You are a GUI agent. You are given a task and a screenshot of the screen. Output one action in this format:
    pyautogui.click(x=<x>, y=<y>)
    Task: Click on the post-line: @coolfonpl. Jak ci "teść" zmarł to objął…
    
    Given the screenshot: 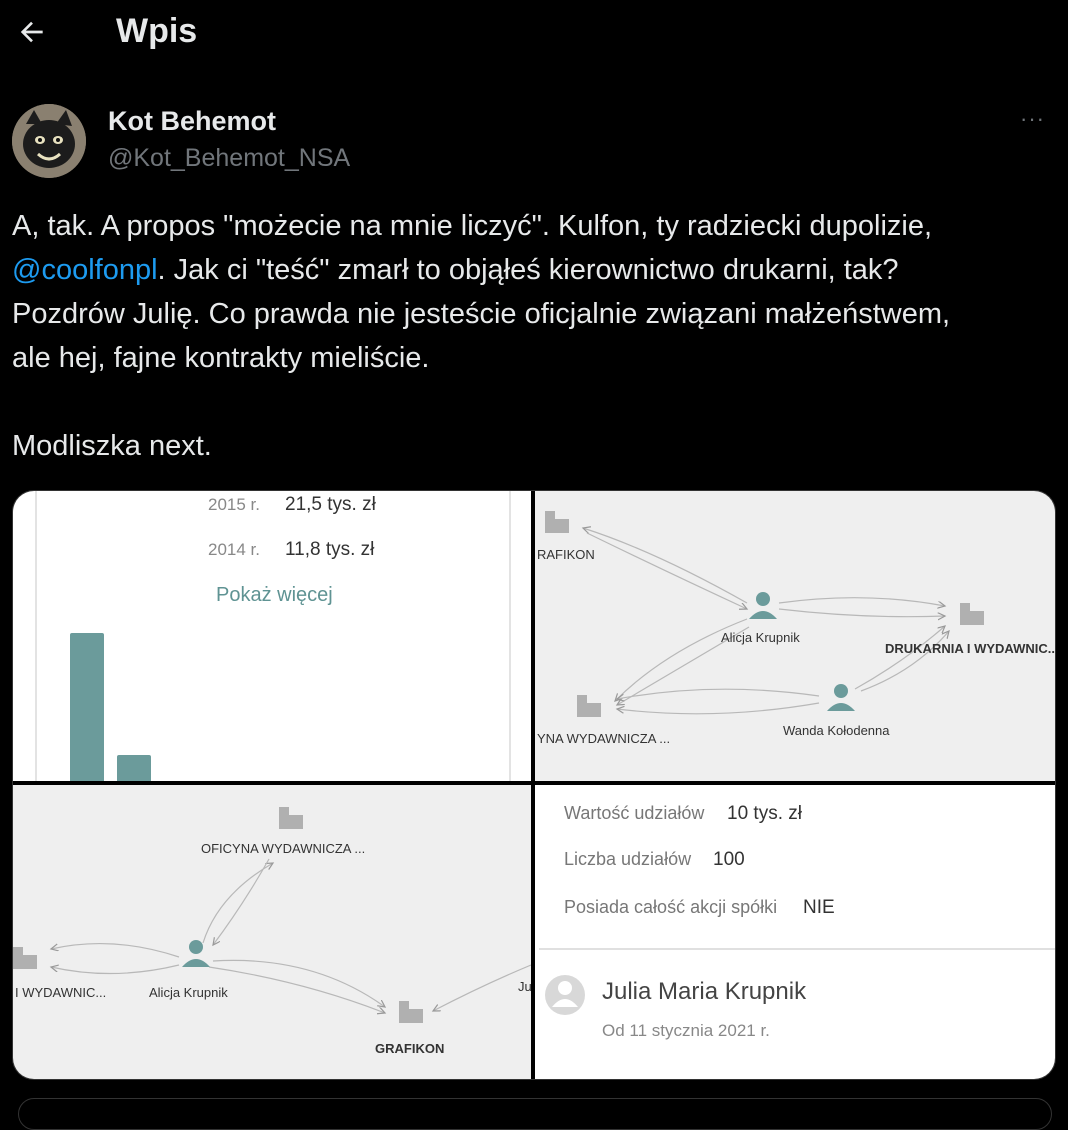 What is the action you would take?
    pyautogui.click(x=537, y=270)
    